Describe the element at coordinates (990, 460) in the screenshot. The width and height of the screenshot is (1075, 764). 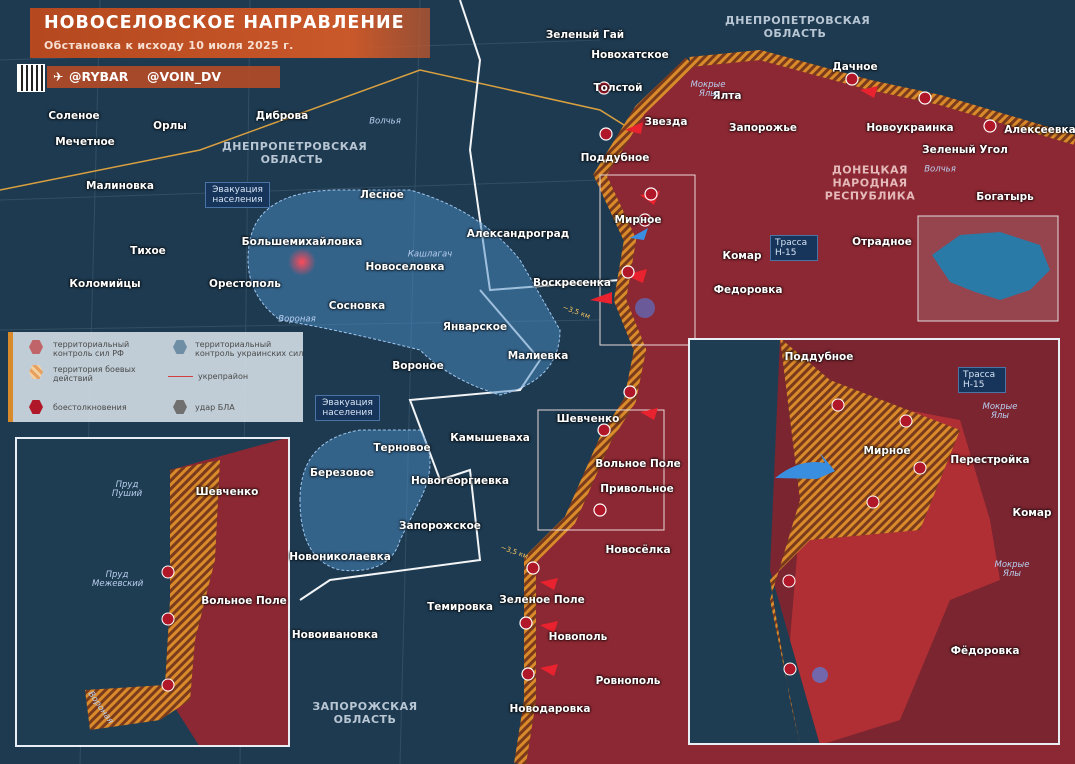
I see `inset-settlement-label: Перестройка` at that location.